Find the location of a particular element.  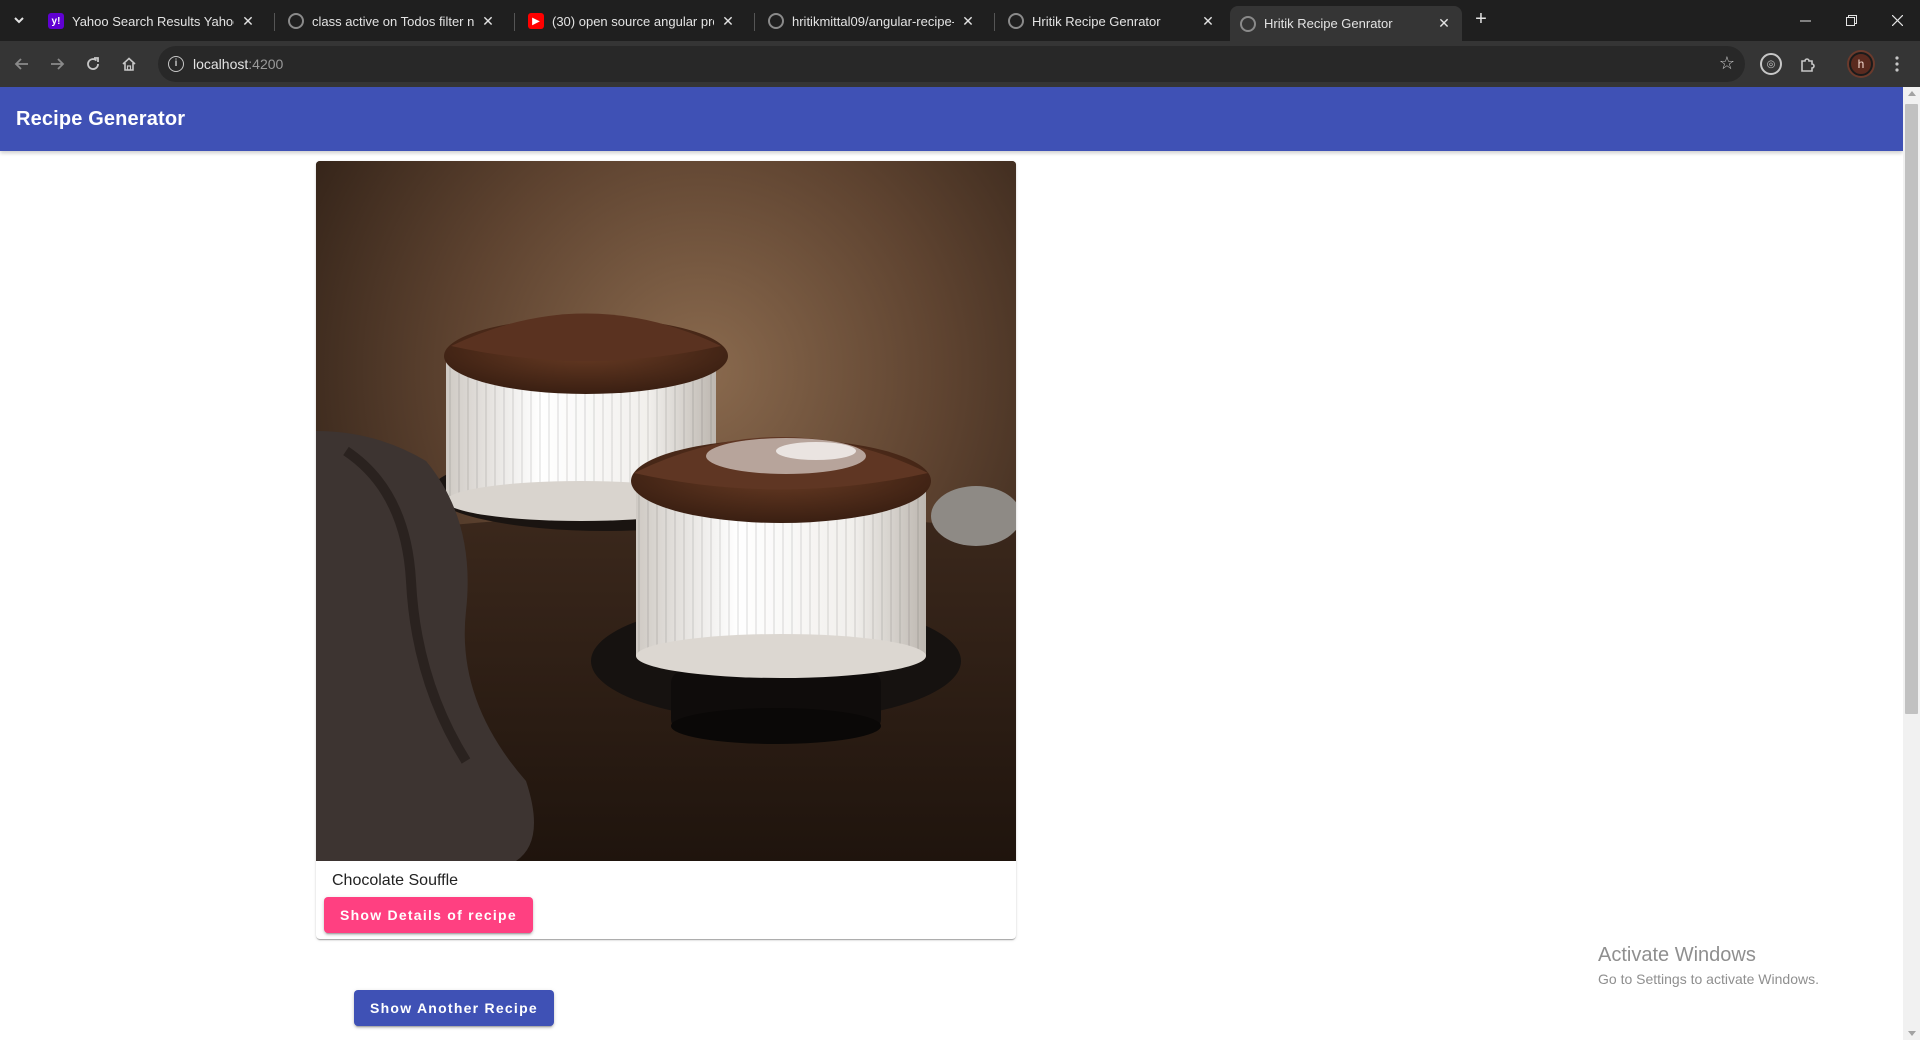

tab-title: class active on Todos filter not s is located at coordinates (393, 21).